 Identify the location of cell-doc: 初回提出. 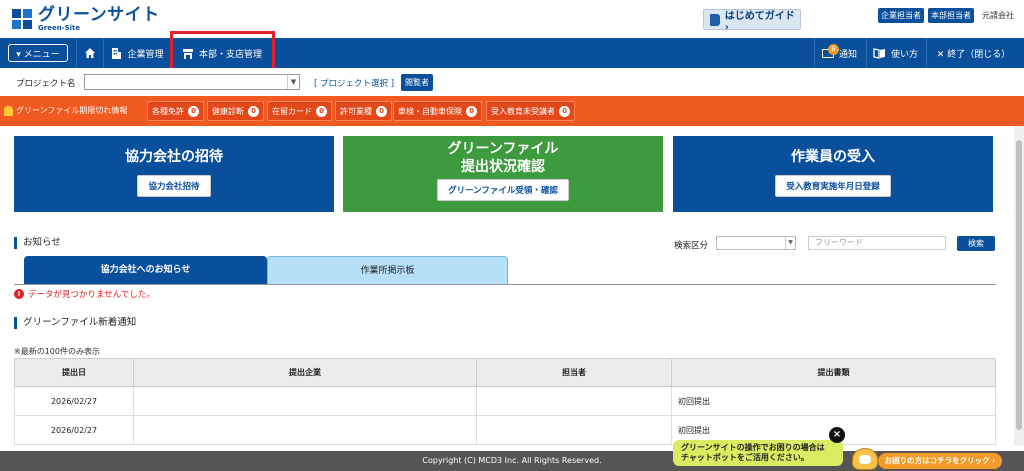
(833, 401).